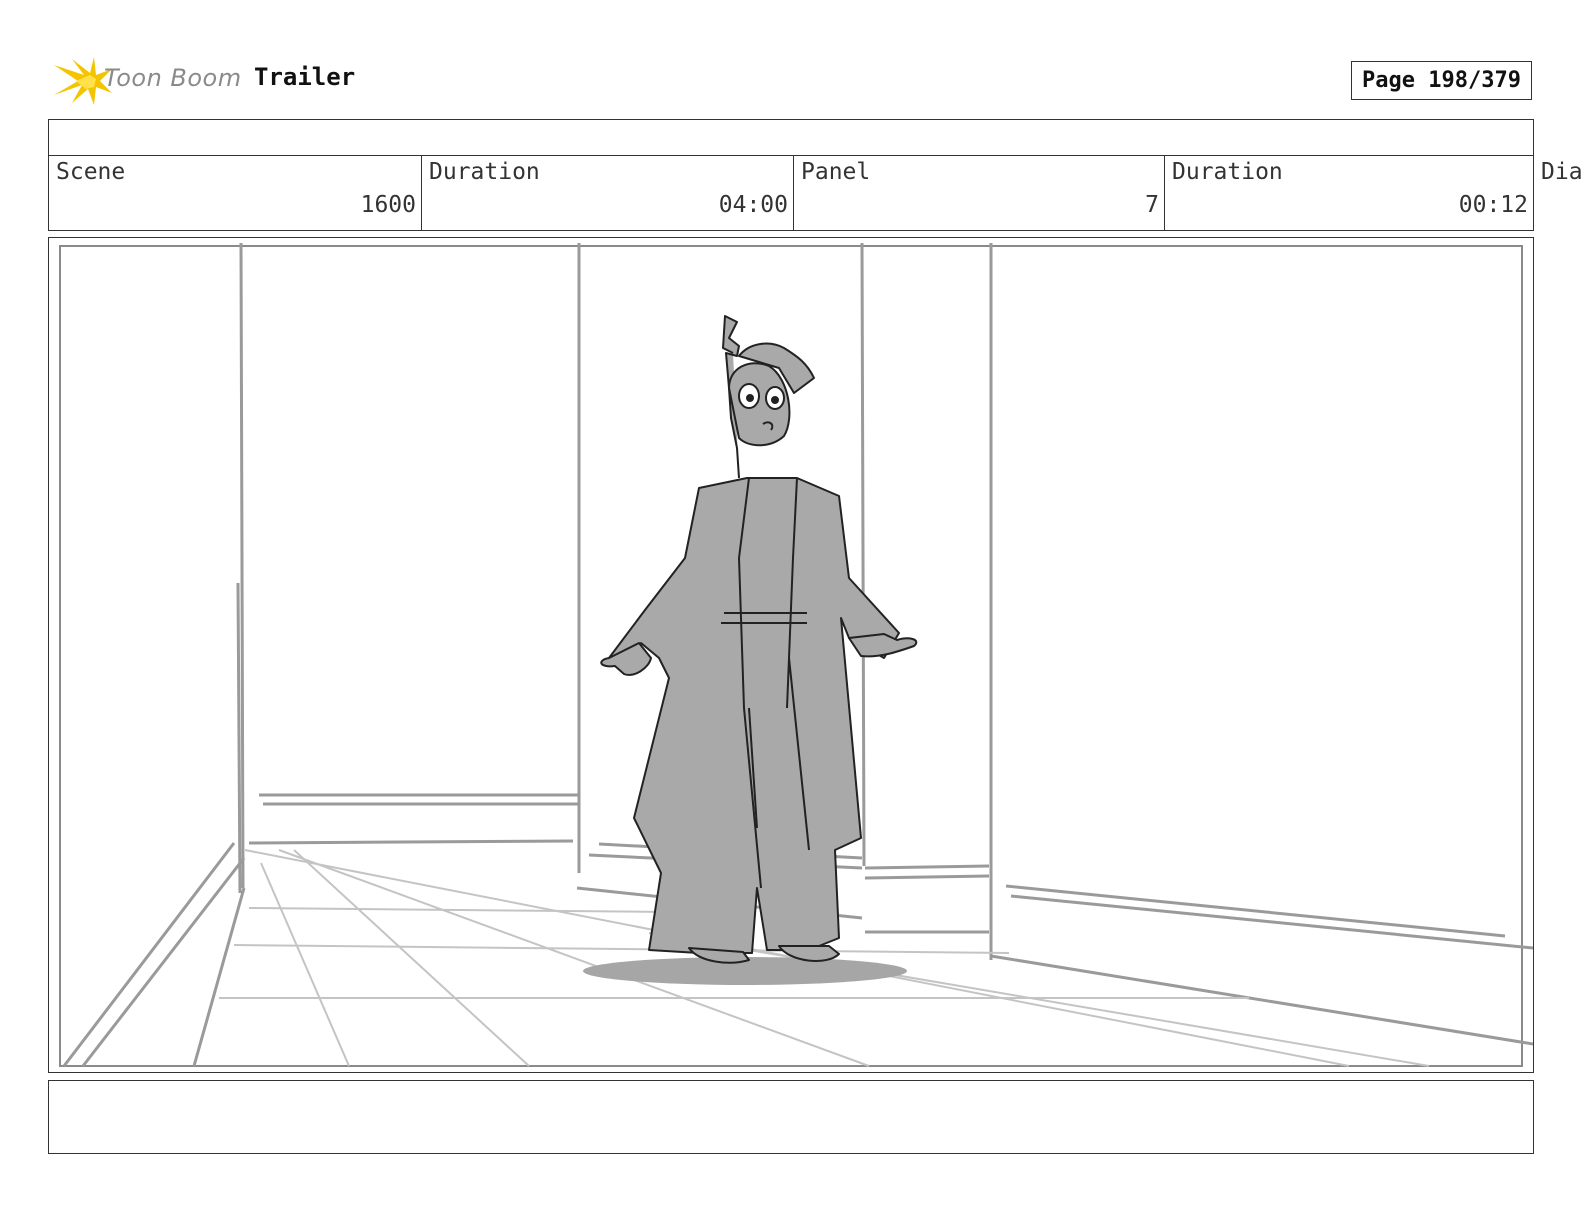 This screenshot has width=1584, height=1224. Describe the element at coordinates (1493, 205) in the screenshot. I see `panel-duration-value: 00:12` at that location.